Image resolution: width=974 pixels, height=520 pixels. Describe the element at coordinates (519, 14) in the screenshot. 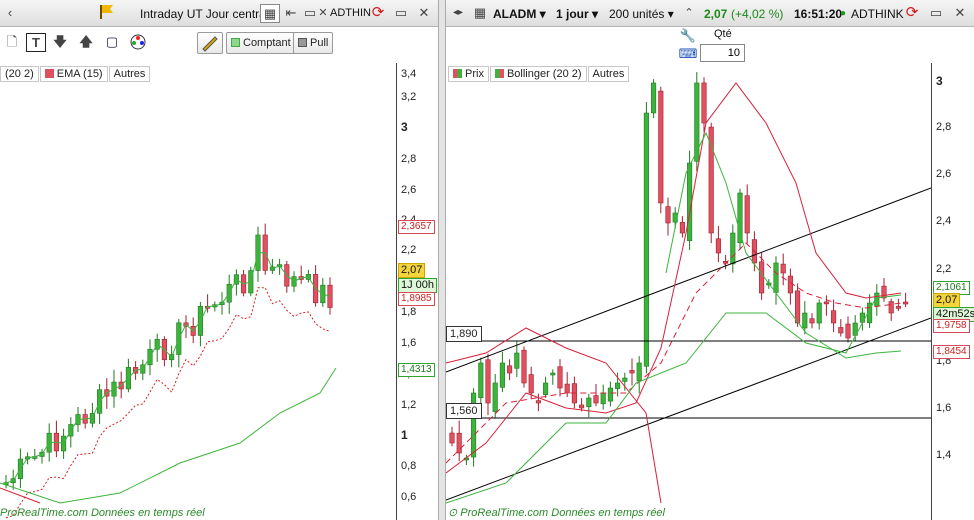

I see `symbol-selector: ALADM ▾` at that location.